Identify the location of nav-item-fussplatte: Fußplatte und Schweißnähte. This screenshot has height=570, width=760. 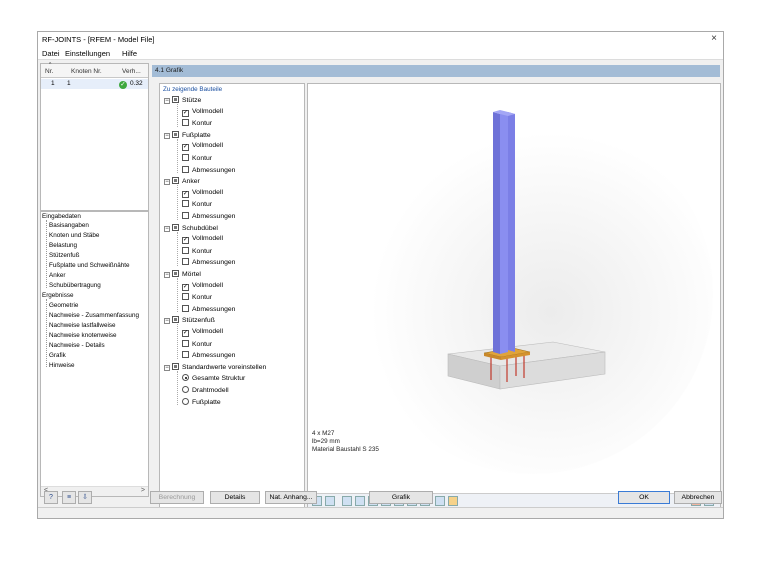
(89, 265).